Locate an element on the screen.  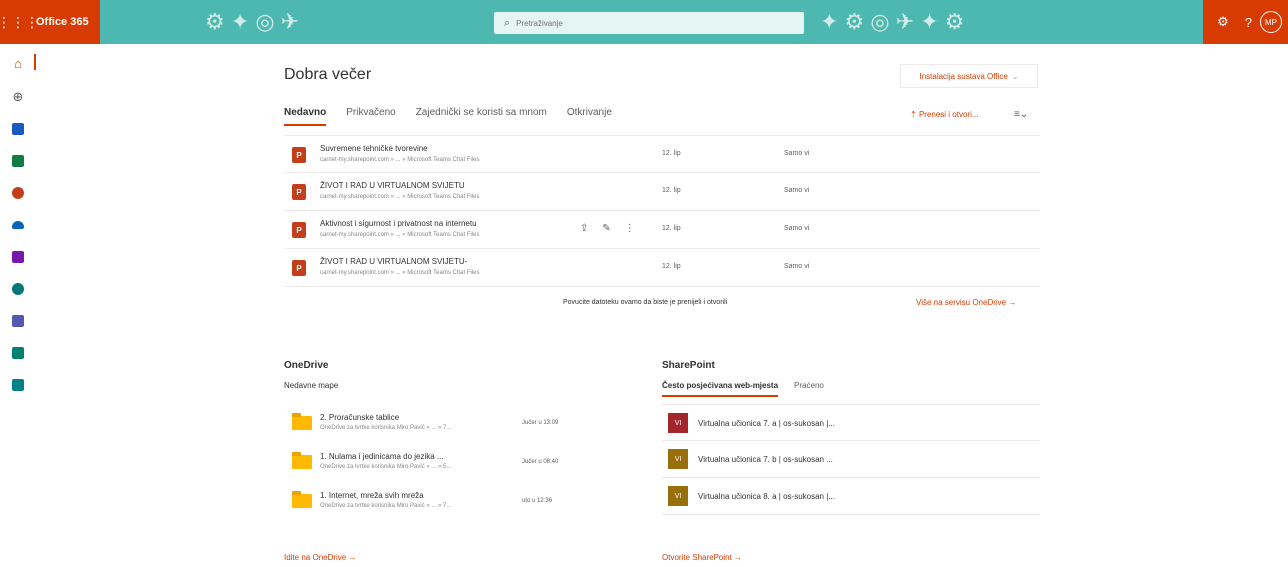
top-right-actions: ⚙ ? MP is located at coordinates (1245, 22).